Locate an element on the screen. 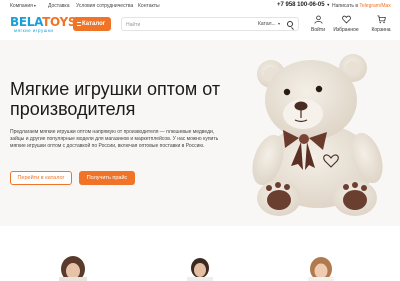 The width and height of the screenshot is (400, 281). topbar-link-label: Компания is located at coordinates (21, 6).